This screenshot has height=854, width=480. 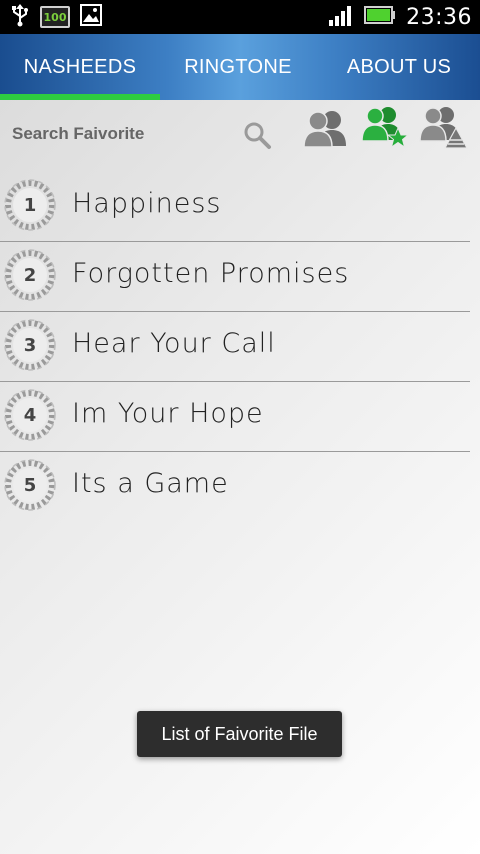 What do you see at coordinates (30, 415) in the screenshot?
I see `item-number: 4` at bounding box center [30, 415].